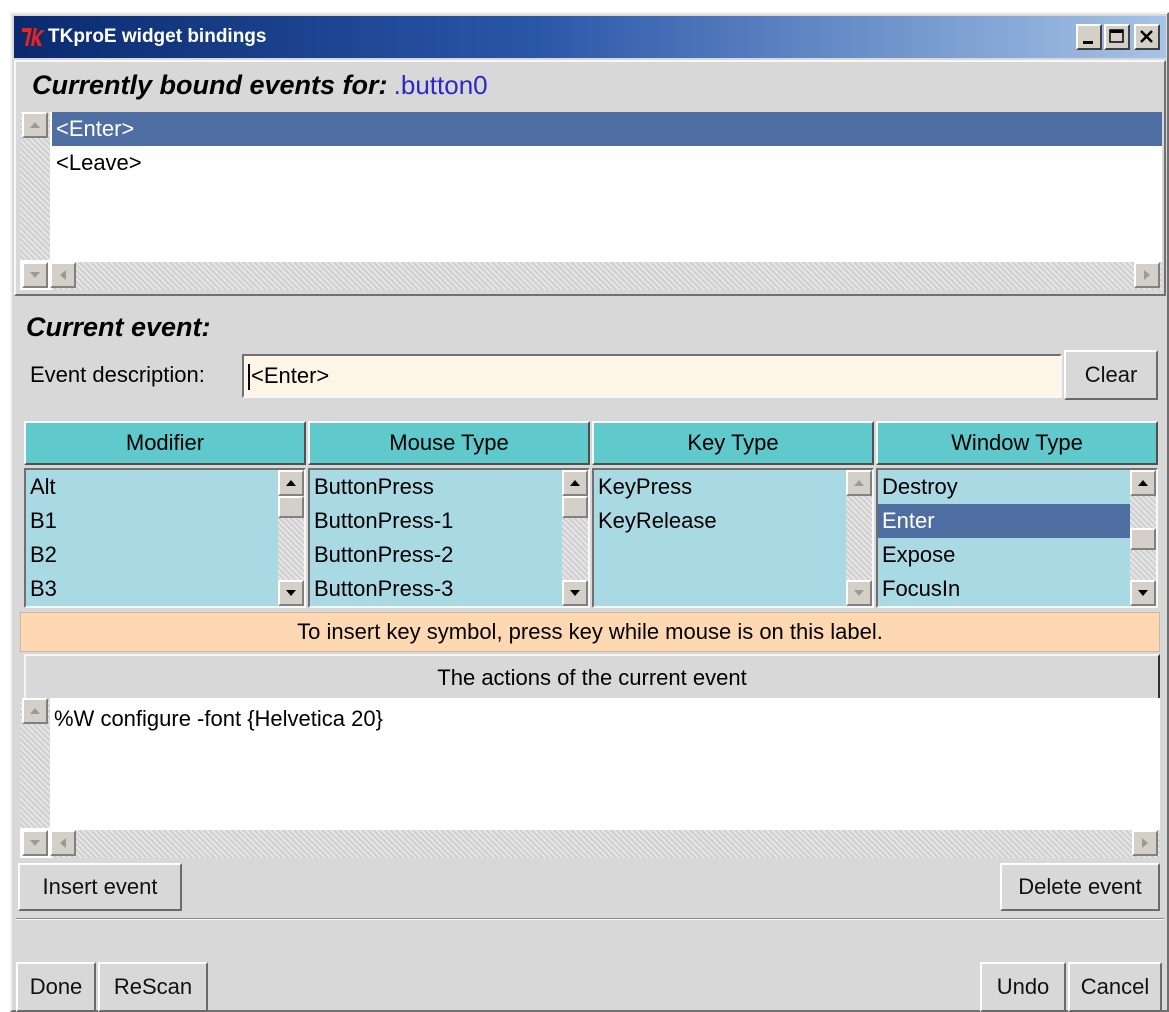  What do you see at coordinates (575, 507) in the screenshot?
I see `mouse-type-scroll-thumb` at bounding box center [575, 507].